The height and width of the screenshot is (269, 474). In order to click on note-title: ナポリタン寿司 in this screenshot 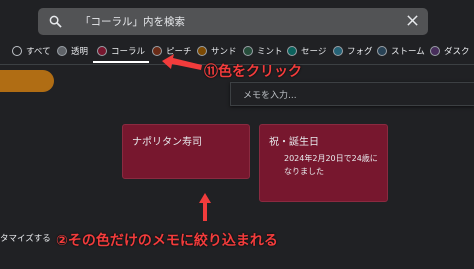, I will do `click(167, 142)`.